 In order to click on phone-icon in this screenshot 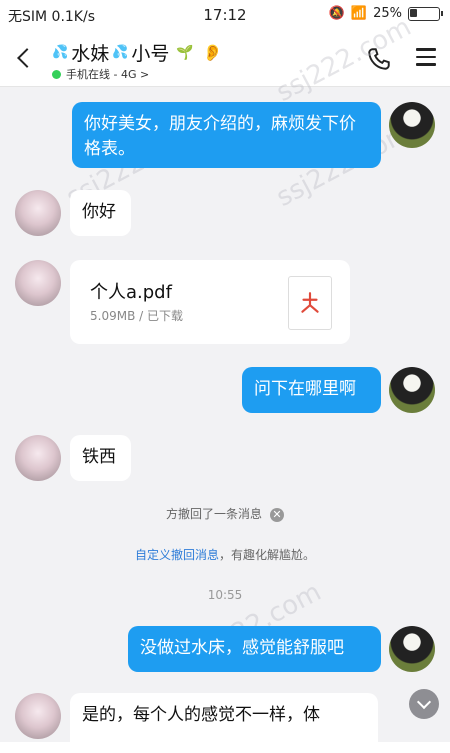, I will do `click(379, 59)`.